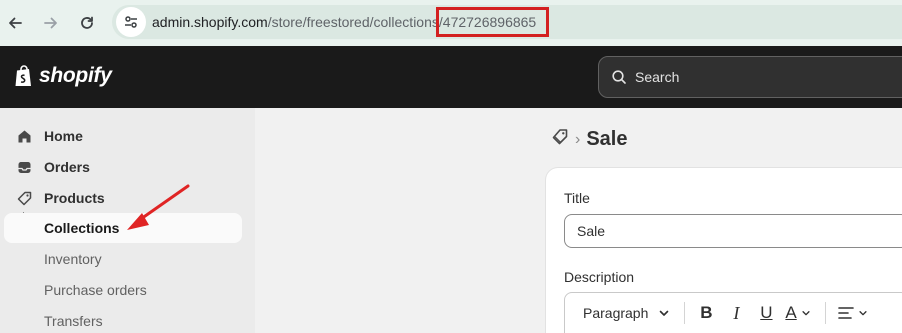  I want to click on paragraph-select: Paragraph, so click(626, 313).